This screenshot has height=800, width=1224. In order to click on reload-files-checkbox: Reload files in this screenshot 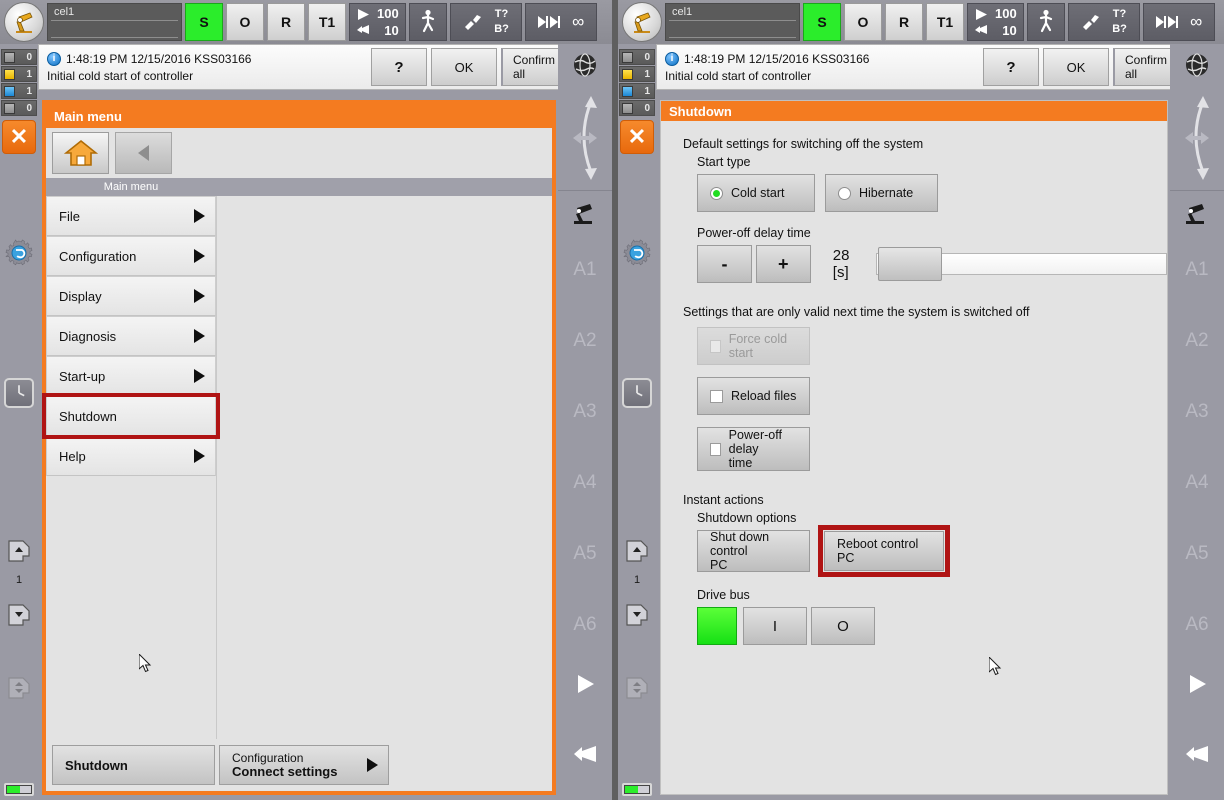, I will do `click(753, 396)`.